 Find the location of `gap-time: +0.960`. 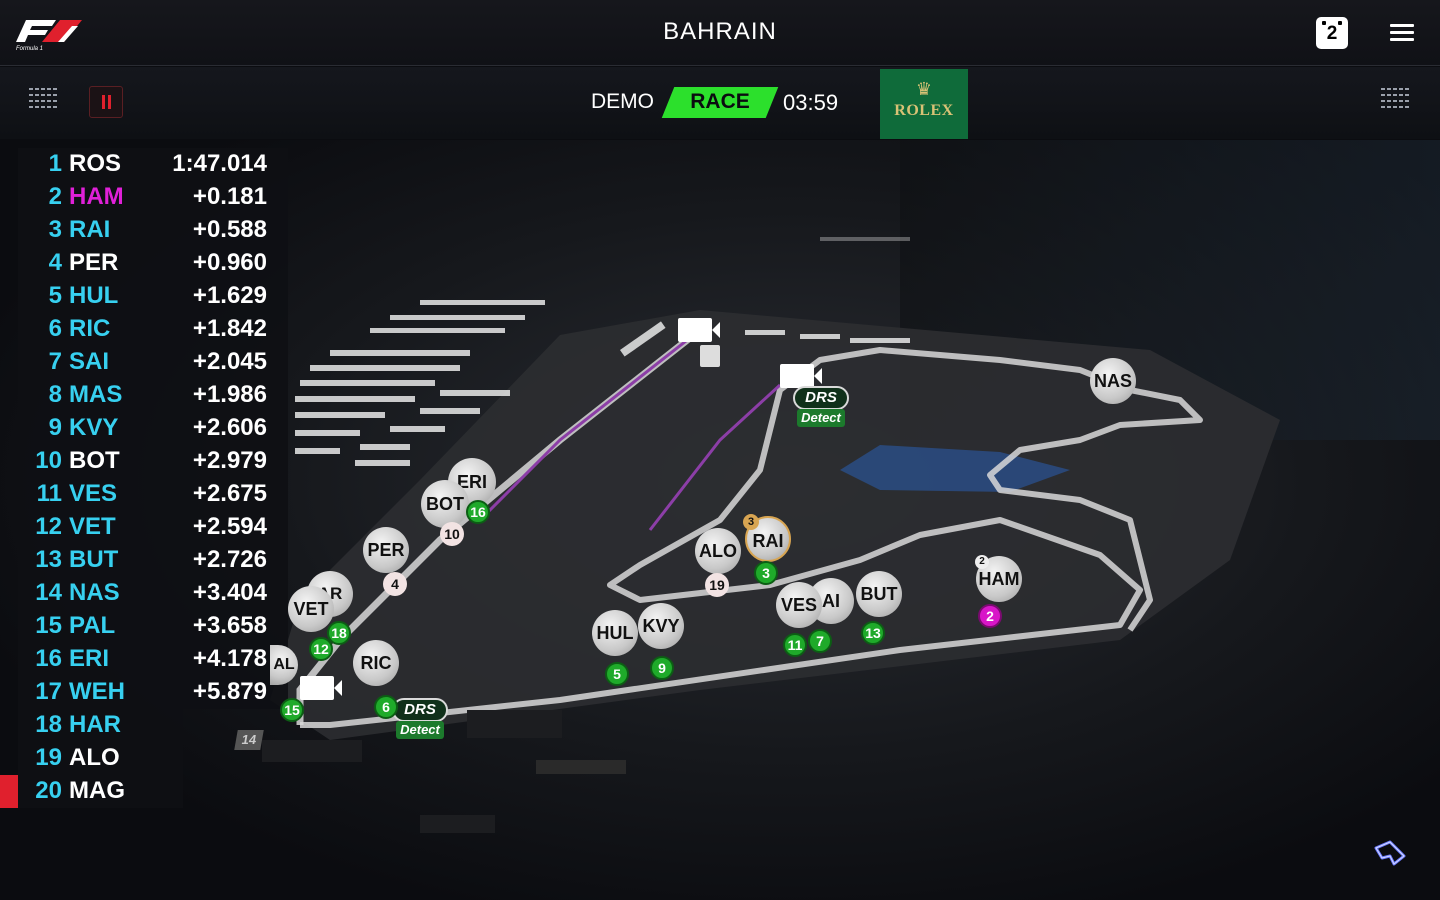

gap-time: +0.960 is located at coordinates (229, 262).